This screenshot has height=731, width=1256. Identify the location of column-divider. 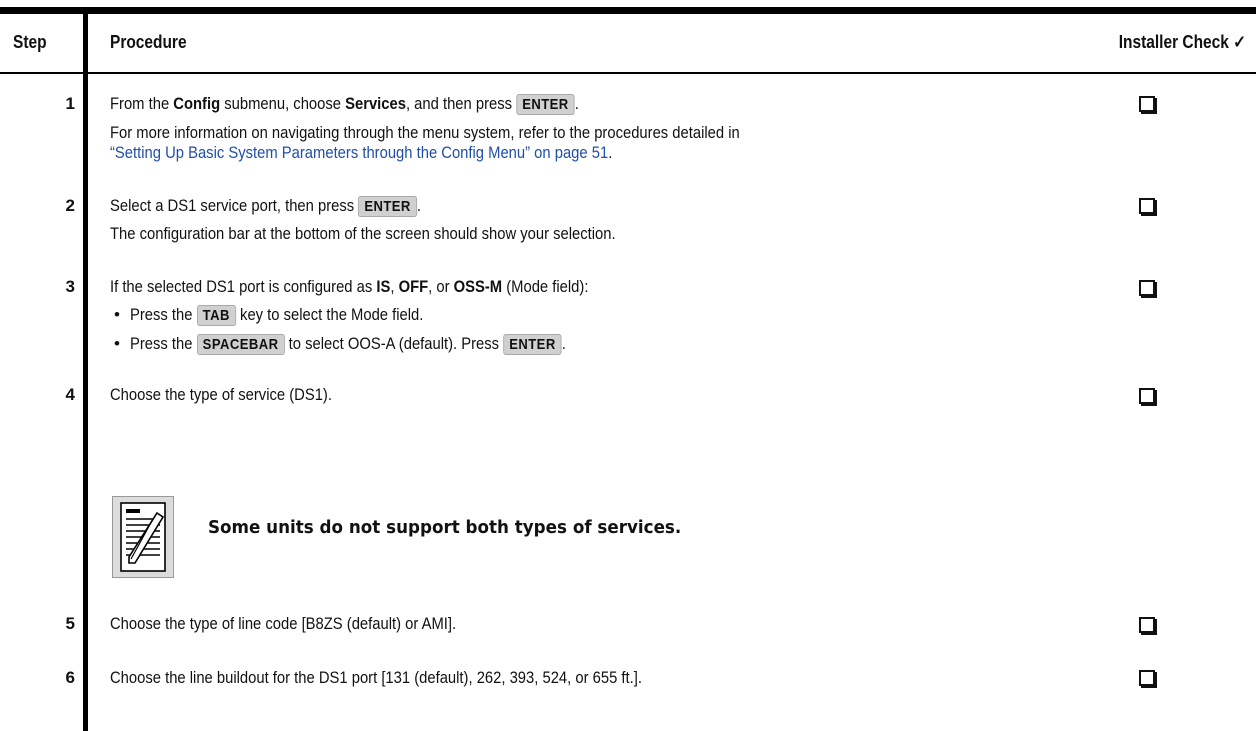
(85, 372).